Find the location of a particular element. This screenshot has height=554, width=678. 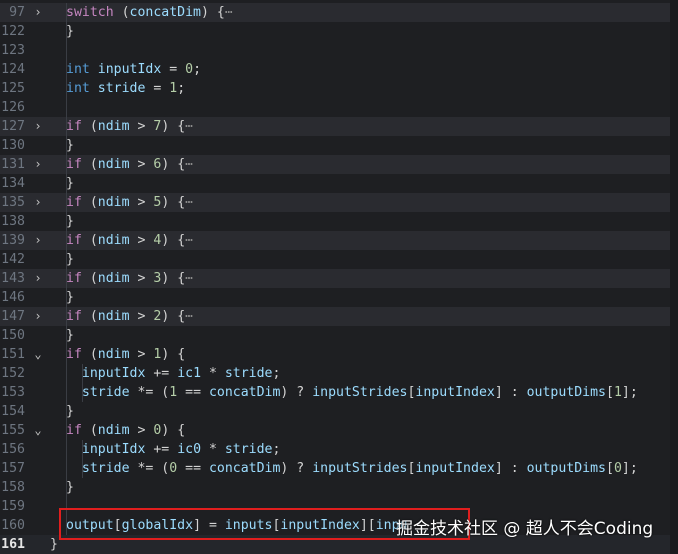

code-text: inputIdx += ic0 * stride; is located at coordinates (181, 449).